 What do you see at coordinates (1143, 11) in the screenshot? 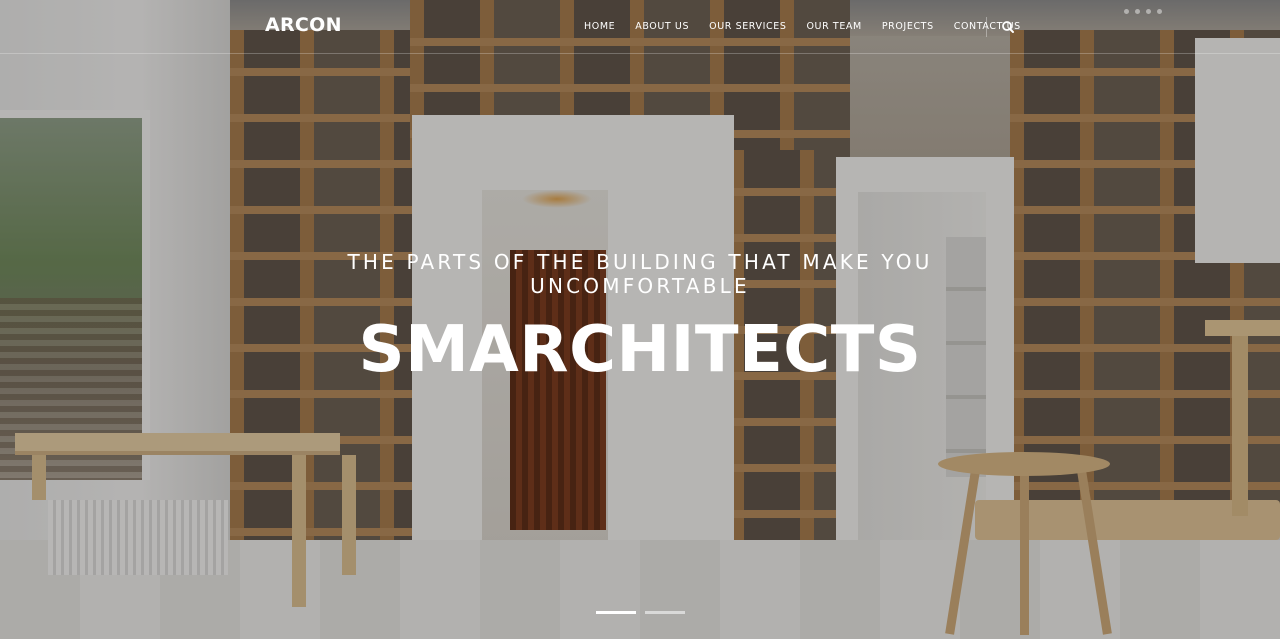
I see `social-links` at bounding box center [1143, 11].